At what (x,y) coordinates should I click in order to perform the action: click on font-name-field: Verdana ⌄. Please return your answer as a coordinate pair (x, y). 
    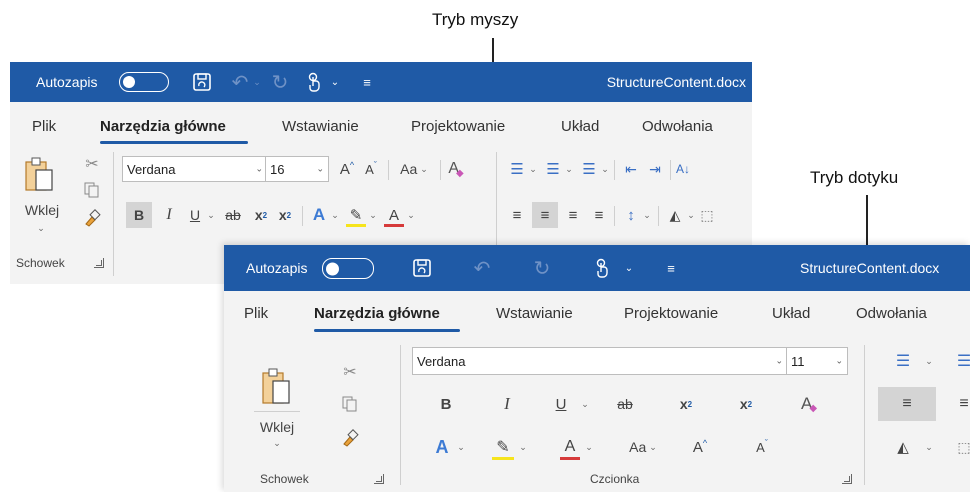
    Looking at the image, I should click on (195, 169).